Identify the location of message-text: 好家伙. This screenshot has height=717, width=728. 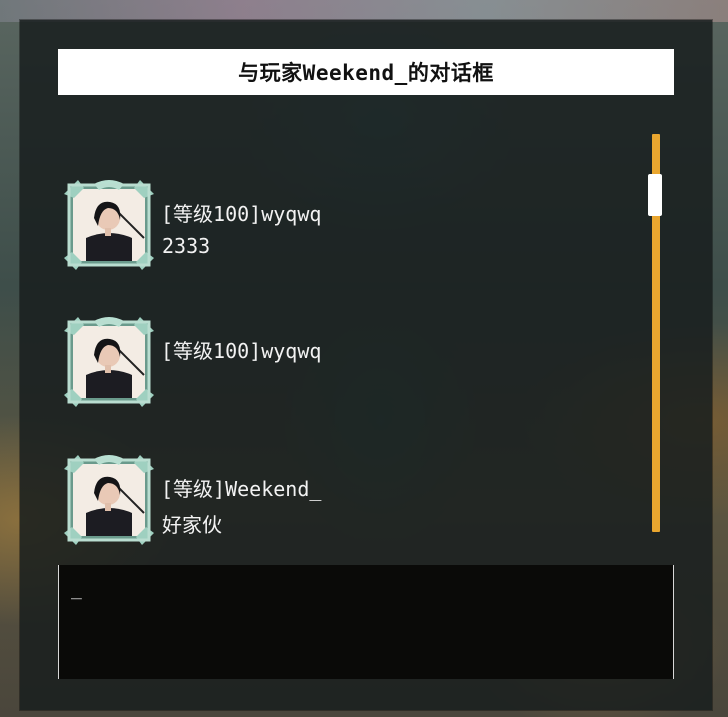
(192, 525).